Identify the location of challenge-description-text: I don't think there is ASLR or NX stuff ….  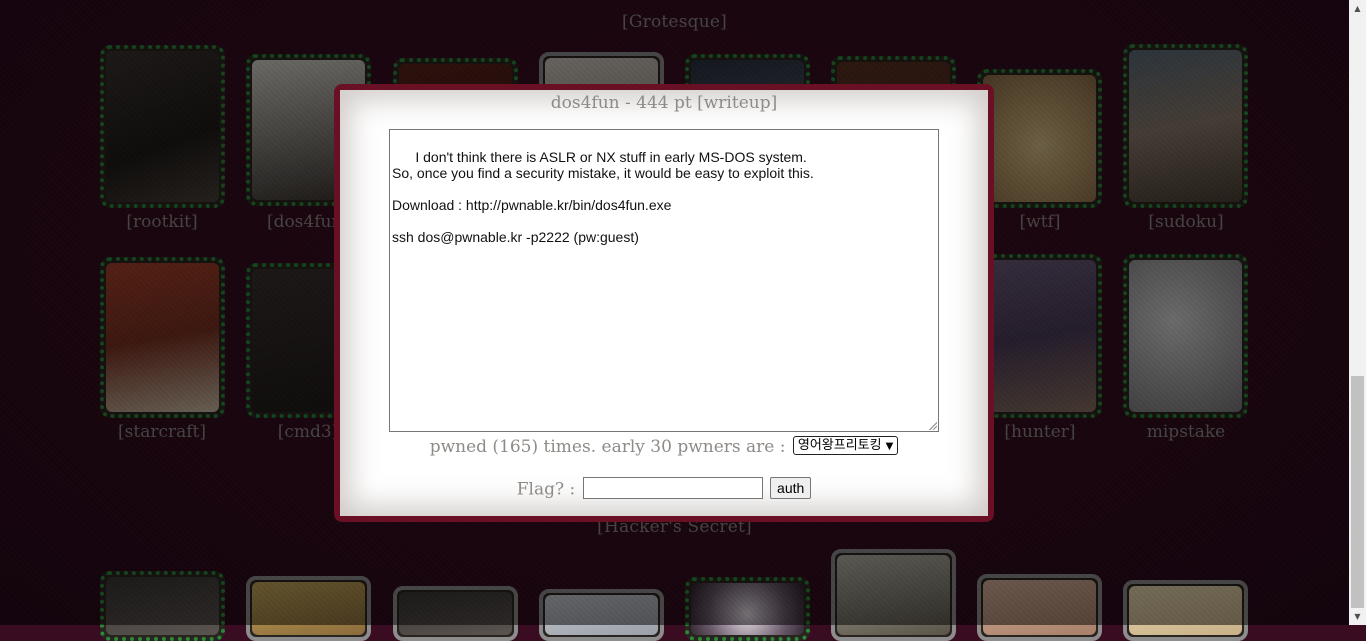
(603, 197).